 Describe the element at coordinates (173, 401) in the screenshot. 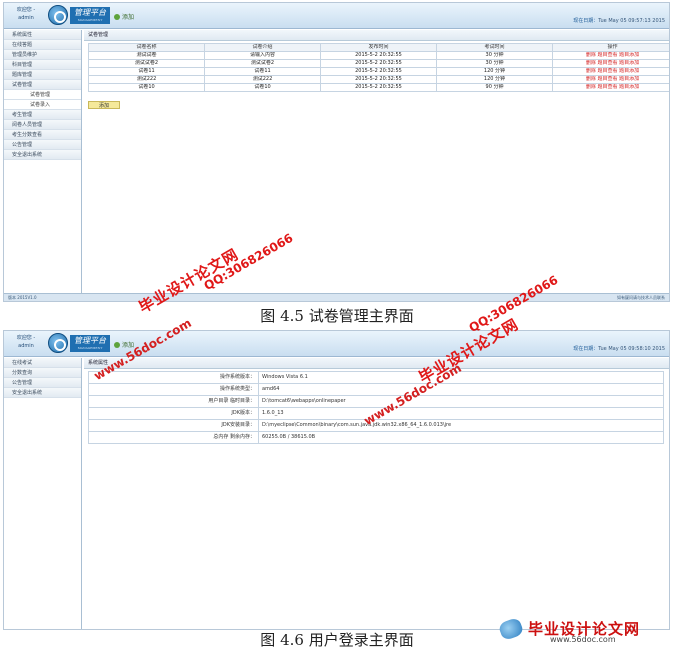

I see `info-key: 用户目录 临时目录：` at that location.